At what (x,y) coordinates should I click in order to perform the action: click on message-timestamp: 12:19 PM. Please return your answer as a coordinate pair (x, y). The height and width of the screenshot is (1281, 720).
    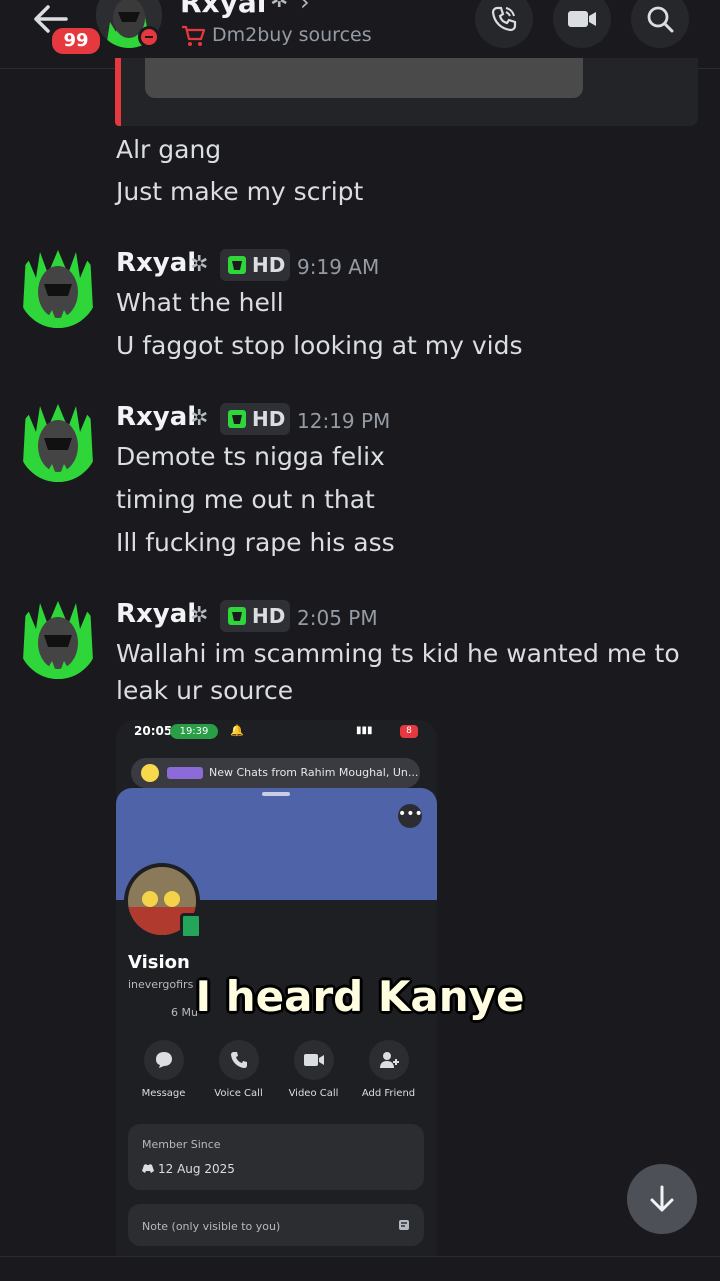
    Looking at the image, I should click on (344, 421).